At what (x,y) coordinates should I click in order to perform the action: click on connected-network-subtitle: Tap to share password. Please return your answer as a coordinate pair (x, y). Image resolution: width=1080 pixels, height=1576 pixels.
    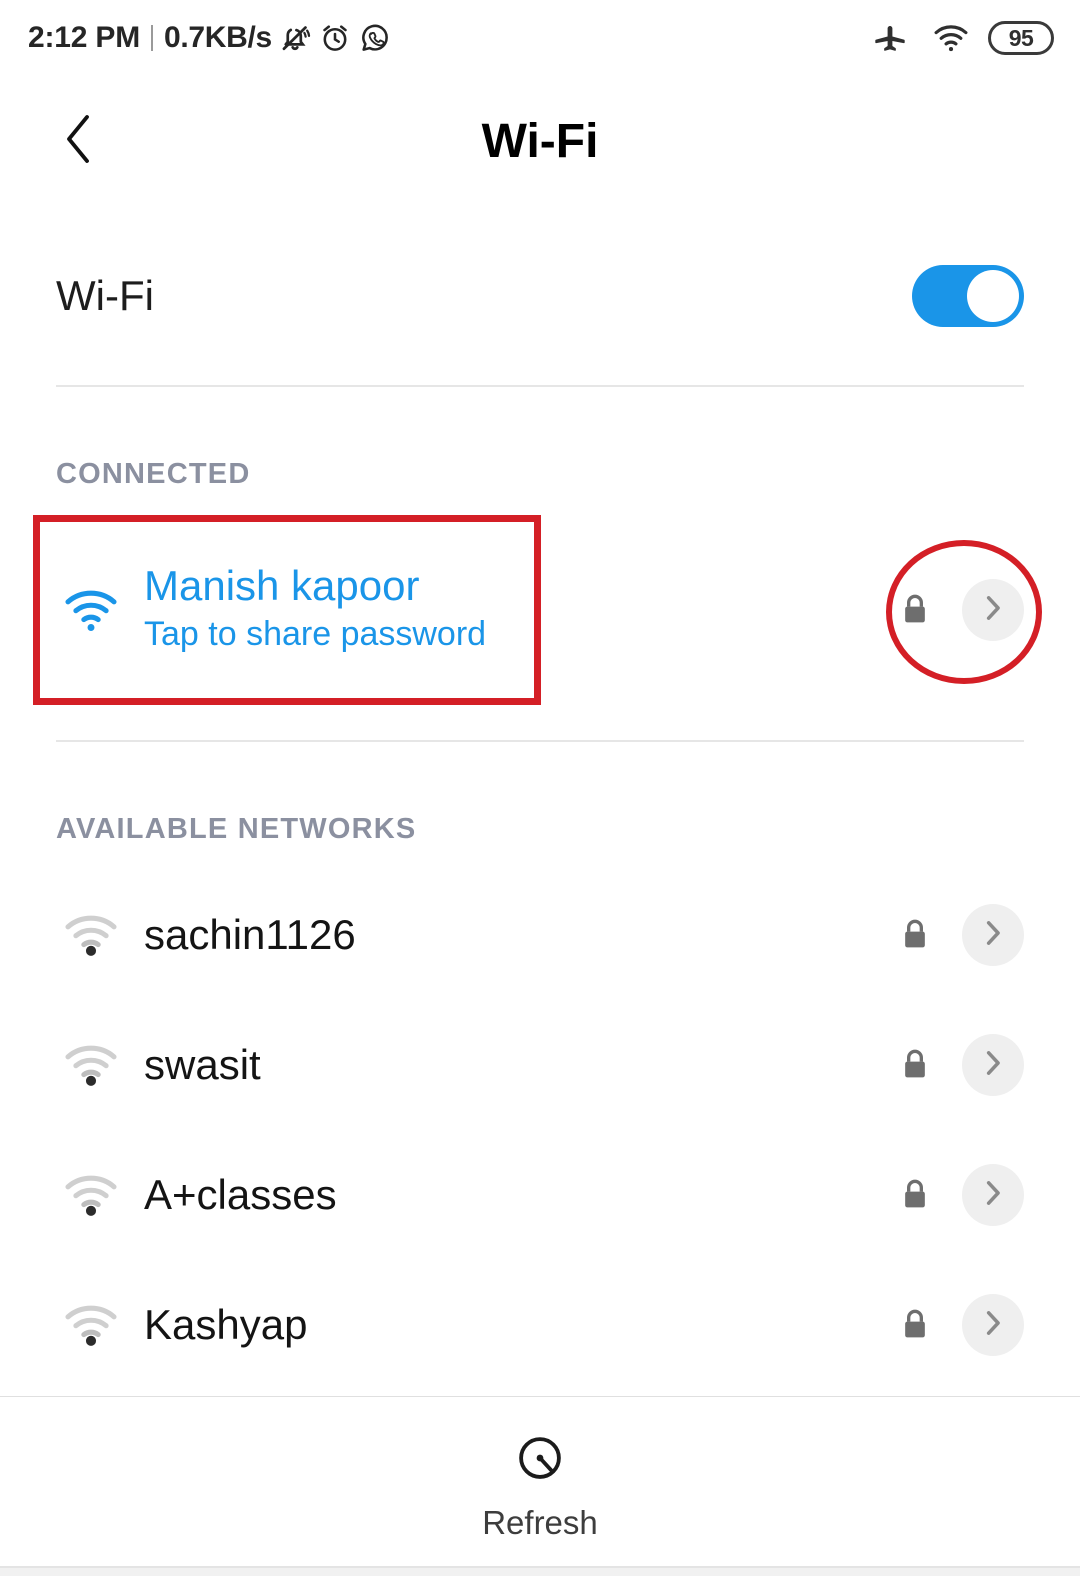
    Looking at the image, I should click on (315, 634).